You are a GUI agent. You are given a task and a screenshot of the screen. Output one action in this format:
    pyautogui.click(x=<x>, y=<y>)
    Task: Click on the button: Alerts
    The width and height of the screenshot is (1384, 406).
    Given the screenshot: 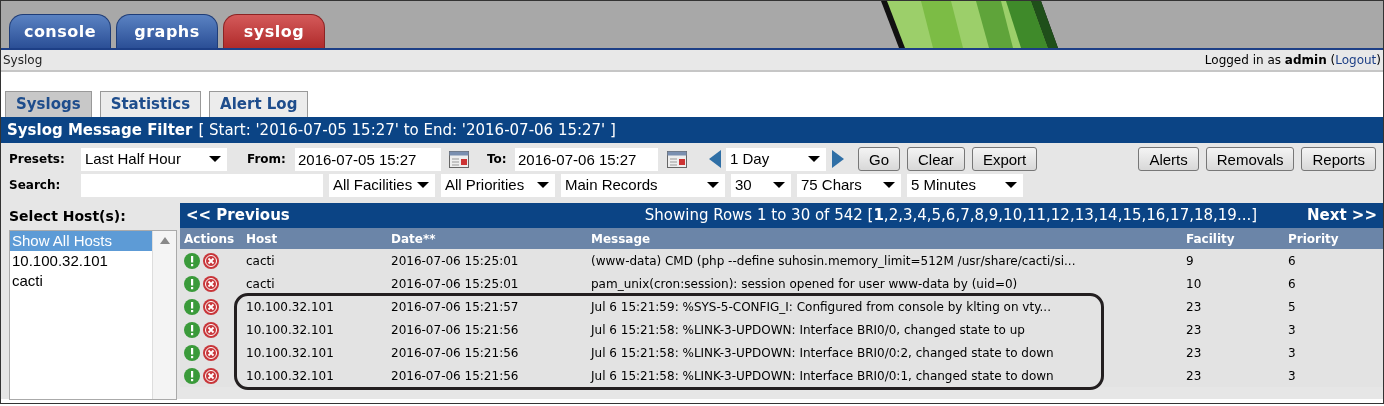 What is the action you would take?
    pyautogui.click(x=1168, y=159)
    